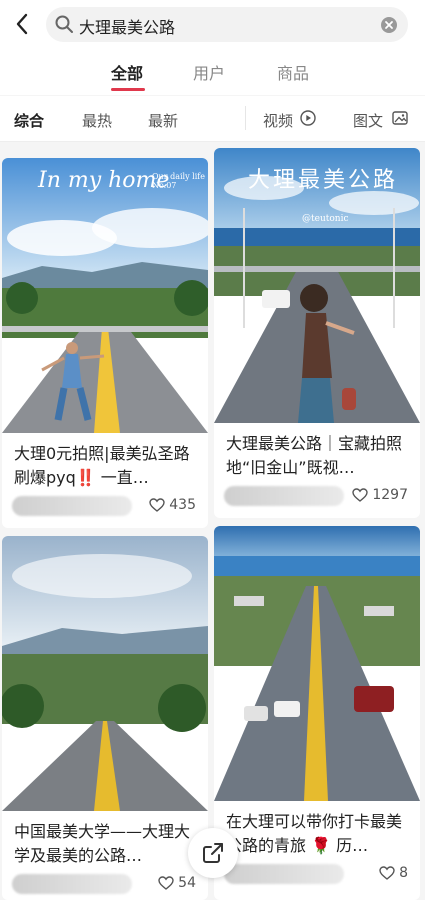 Image resolution: width=425 pixels, height=900 pixels. What do you see at coordinates (97, 120) in the screenshot?
I see `filter-hottest: 最热` at bounding box center [97, 120].